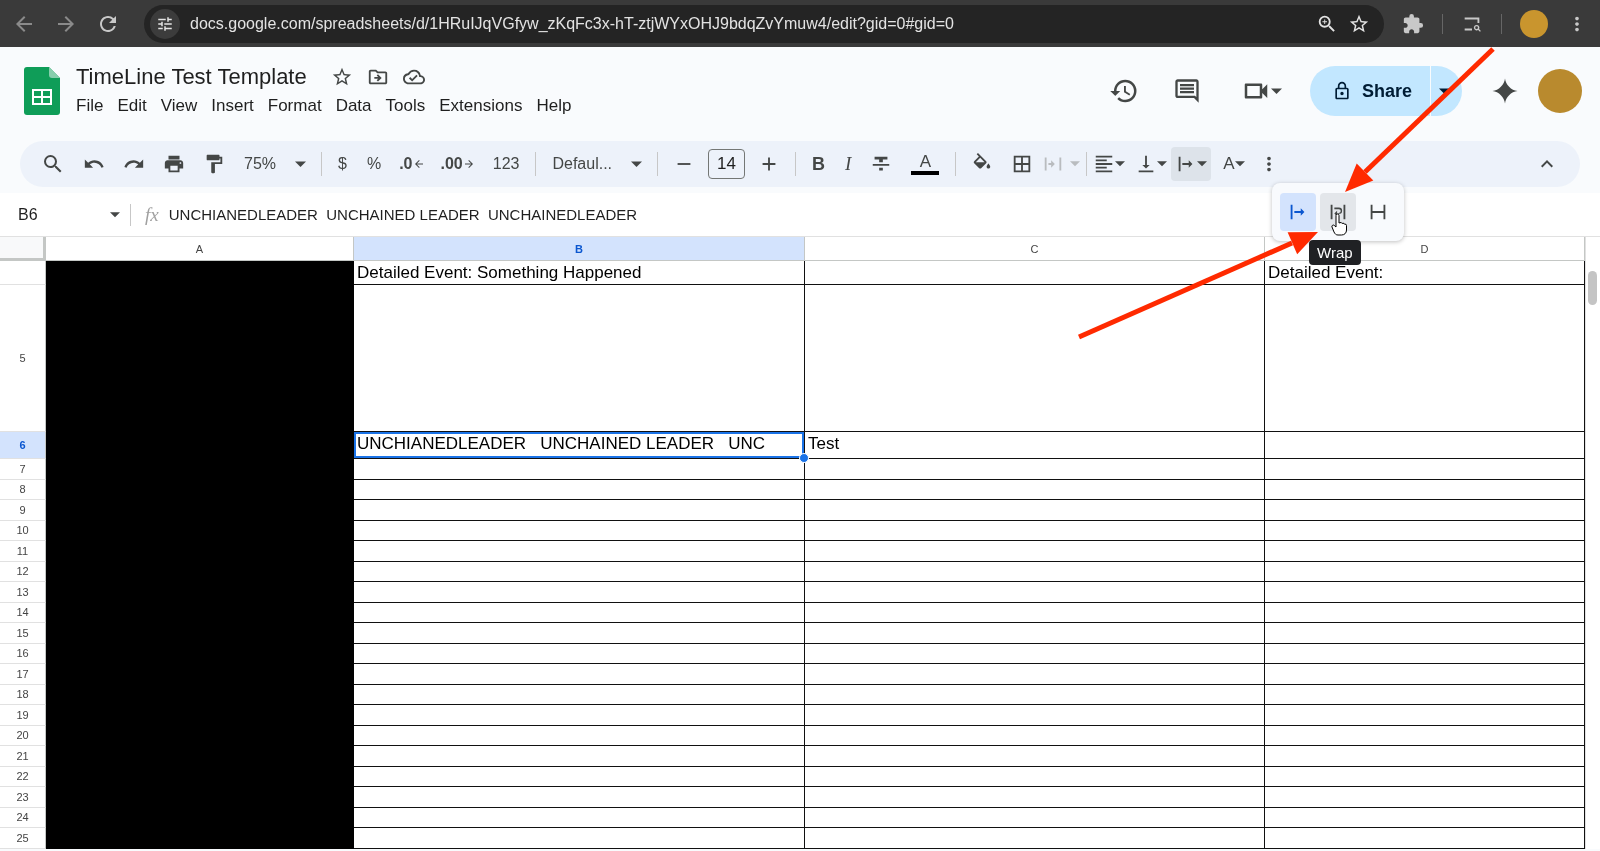 Image resolution: width=1600 pixels, height=851 pixels. Describe the element at coordinates (23, 735) in the screenshot. I see `row-header: 20` at that location.